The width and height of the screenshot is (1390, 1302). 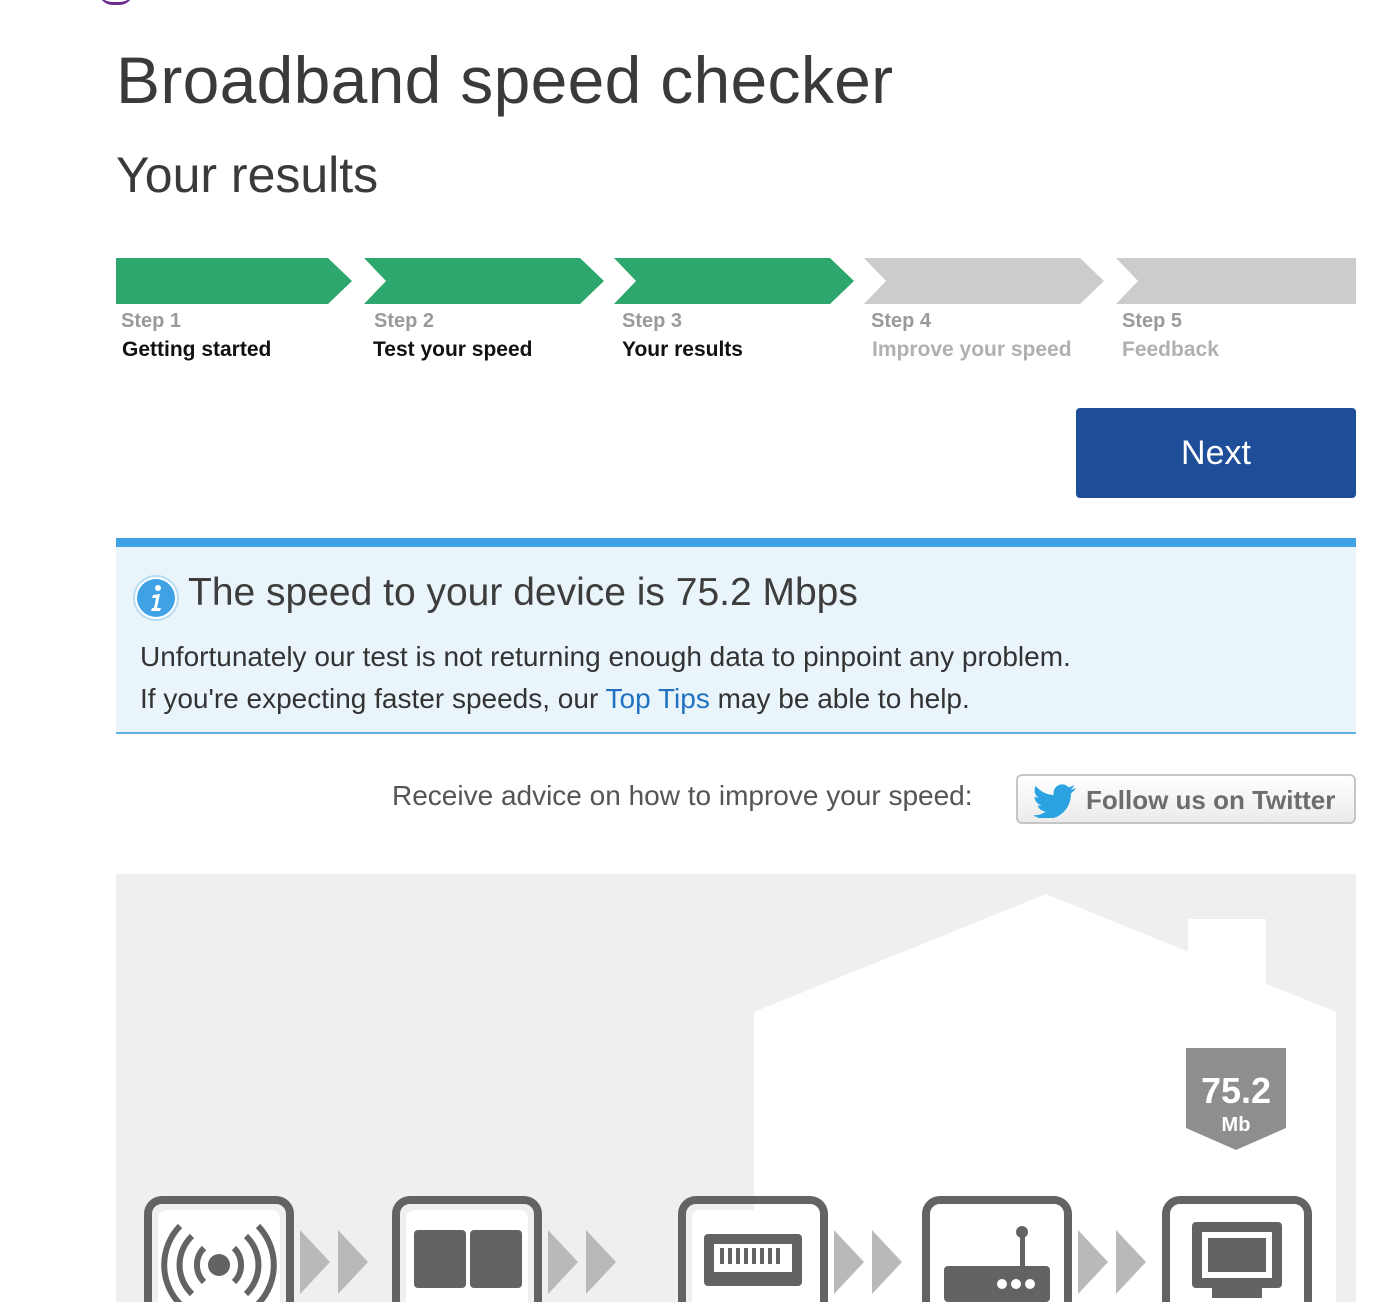 I want to click on step-getting-started: Step 1 Getting started, so click(x=236, y=313).